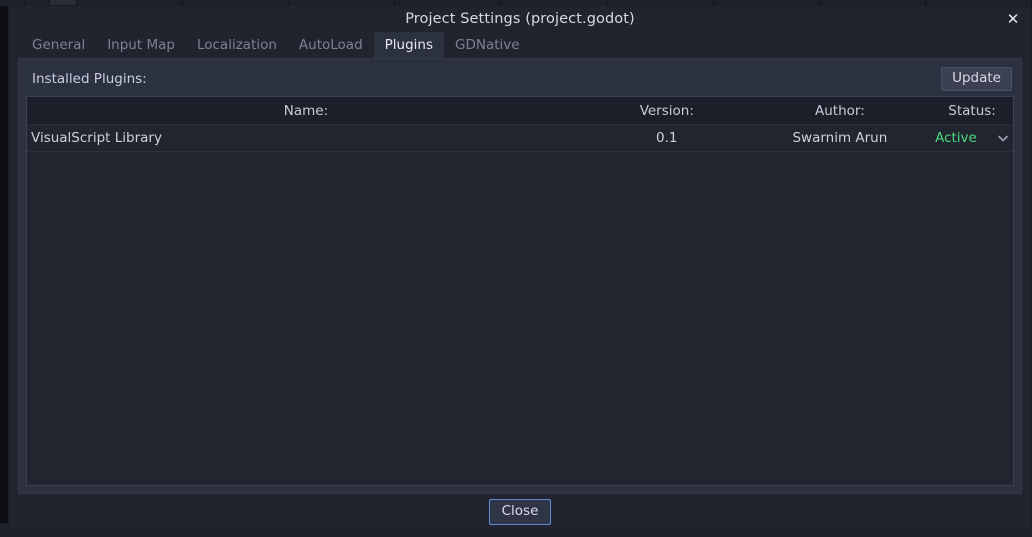 This screenshot has width=1032, height=537. I want to click on tab-localization: Localization, so click(237, 45).